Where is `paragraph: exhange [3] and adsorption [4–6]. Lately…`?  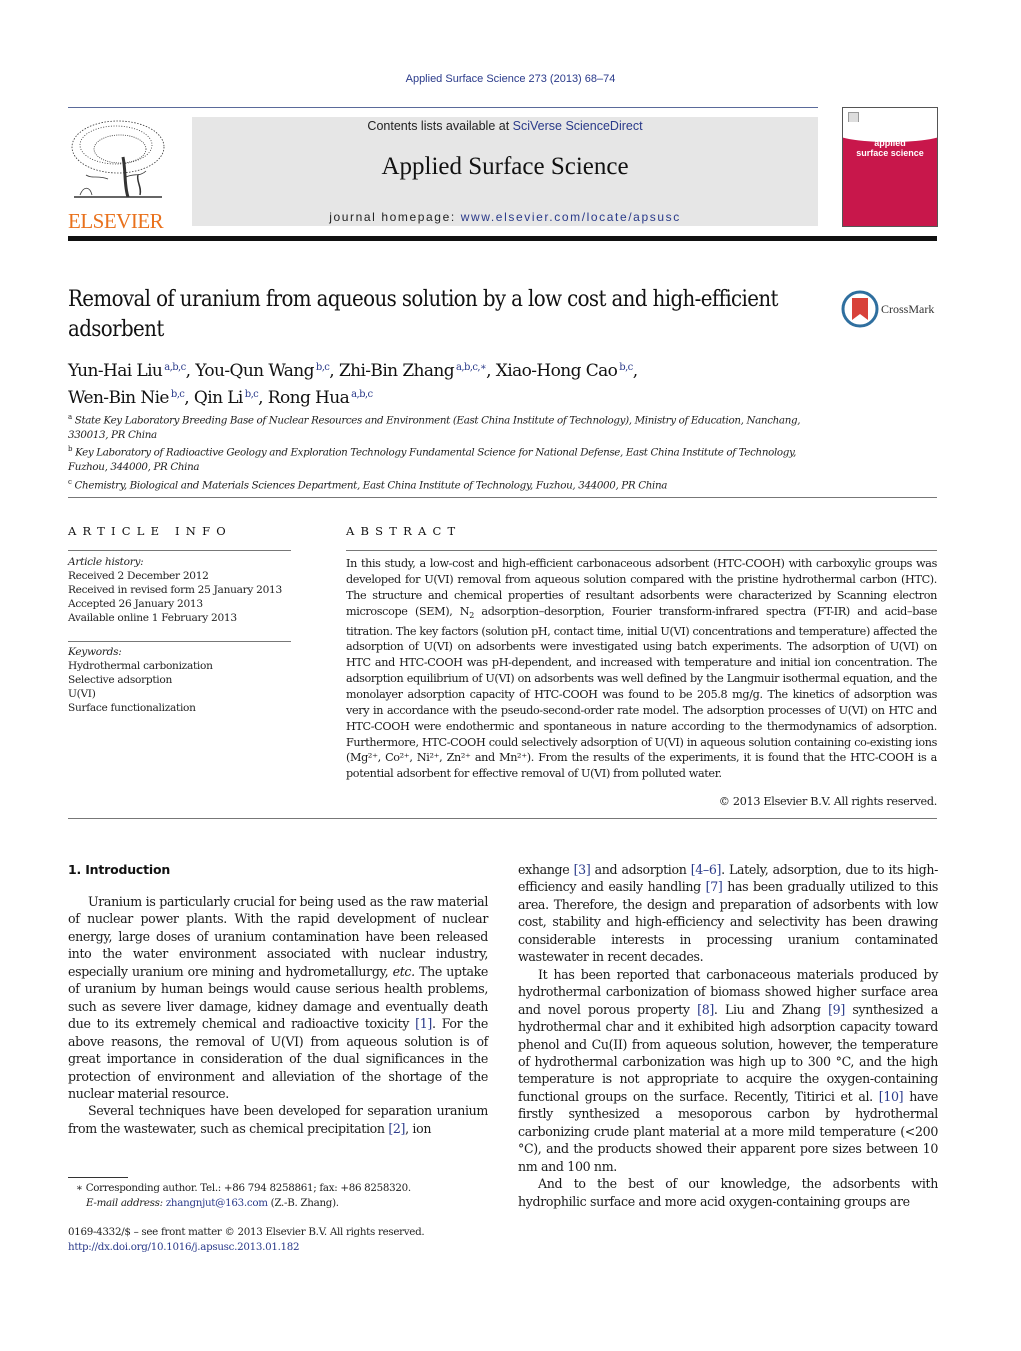 paragraph: exhange [3] and adsorption [4–6]. Lately… is located at coordinates (728, 913).